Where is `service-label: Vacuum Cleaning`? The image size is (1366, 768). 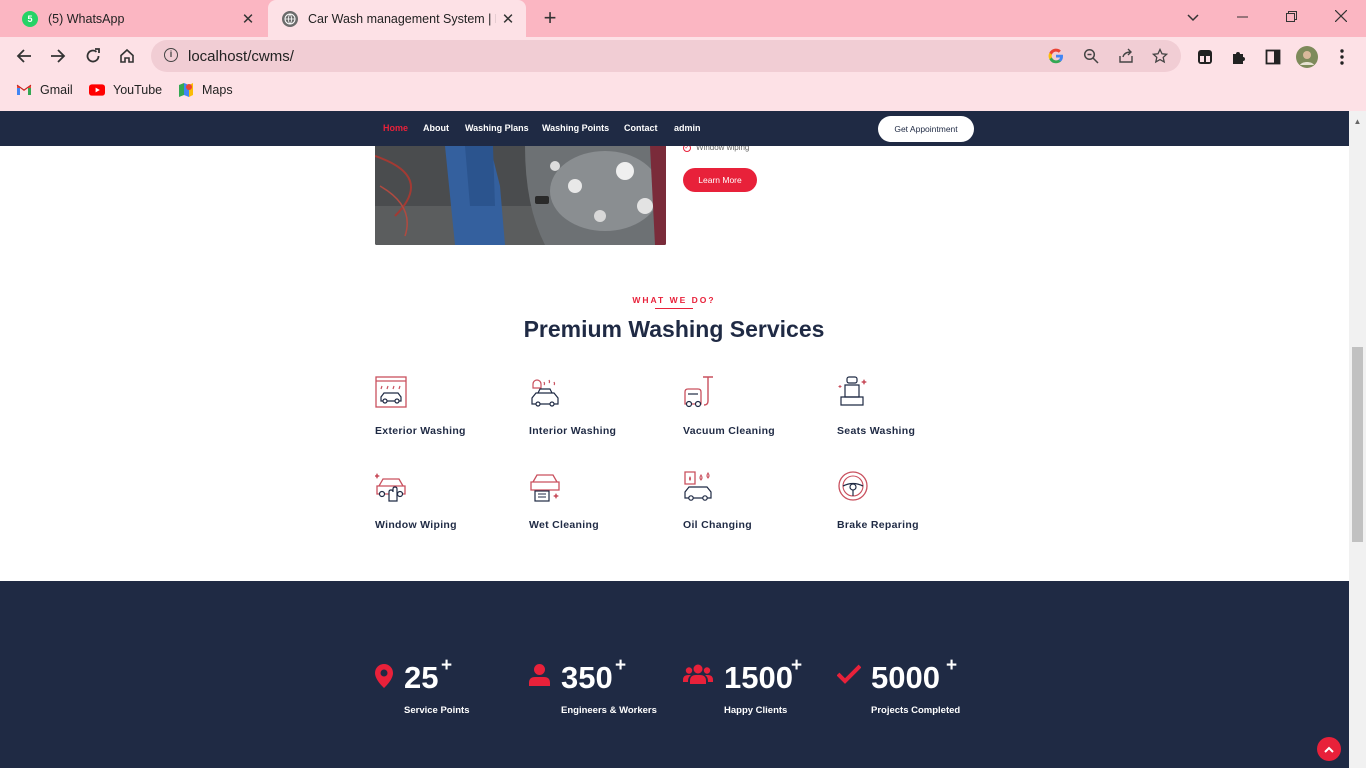 service-label: Vacuum Cleaning is located at coordinates (729, 431).